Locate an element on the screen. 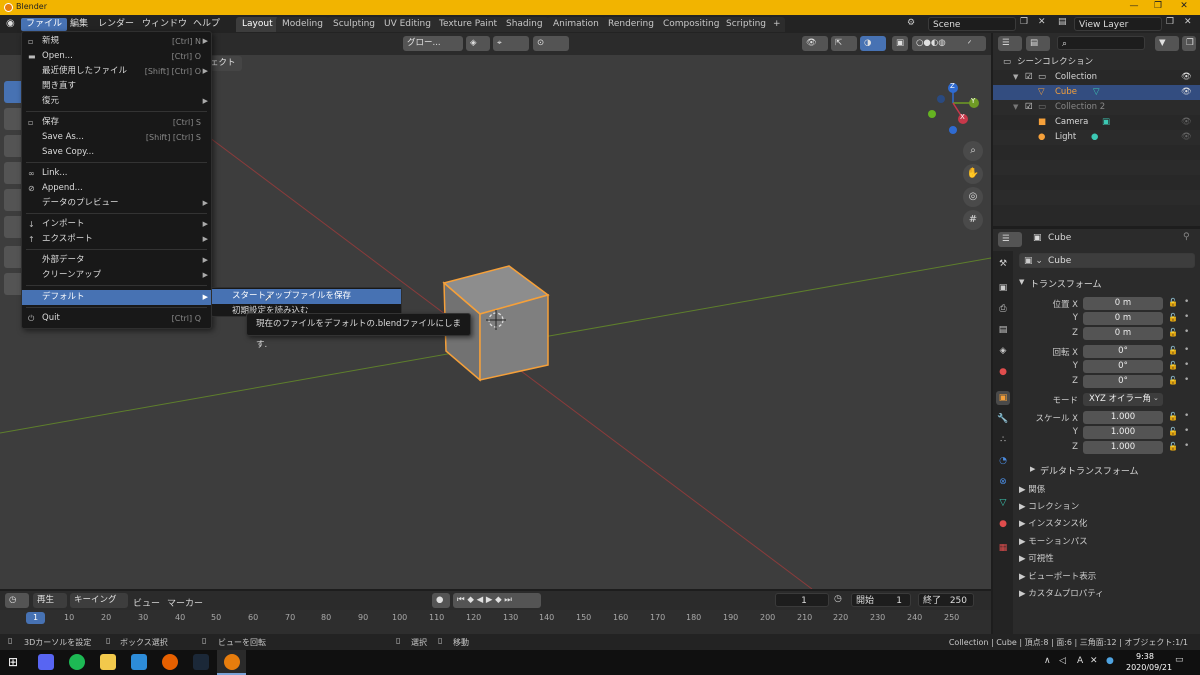 This screenshot has width=1200, height=675. menu-item-export: ↑ エクスポート ▶ is located at coordinates (116, 239).